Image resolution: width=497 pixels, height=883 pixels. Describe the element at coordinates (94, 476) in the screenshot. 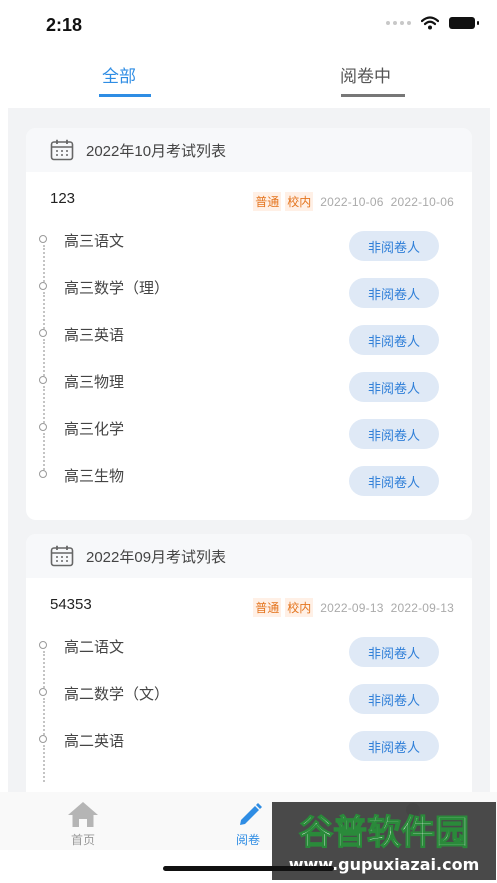

I see `subject-name: 高三生物` at that location.